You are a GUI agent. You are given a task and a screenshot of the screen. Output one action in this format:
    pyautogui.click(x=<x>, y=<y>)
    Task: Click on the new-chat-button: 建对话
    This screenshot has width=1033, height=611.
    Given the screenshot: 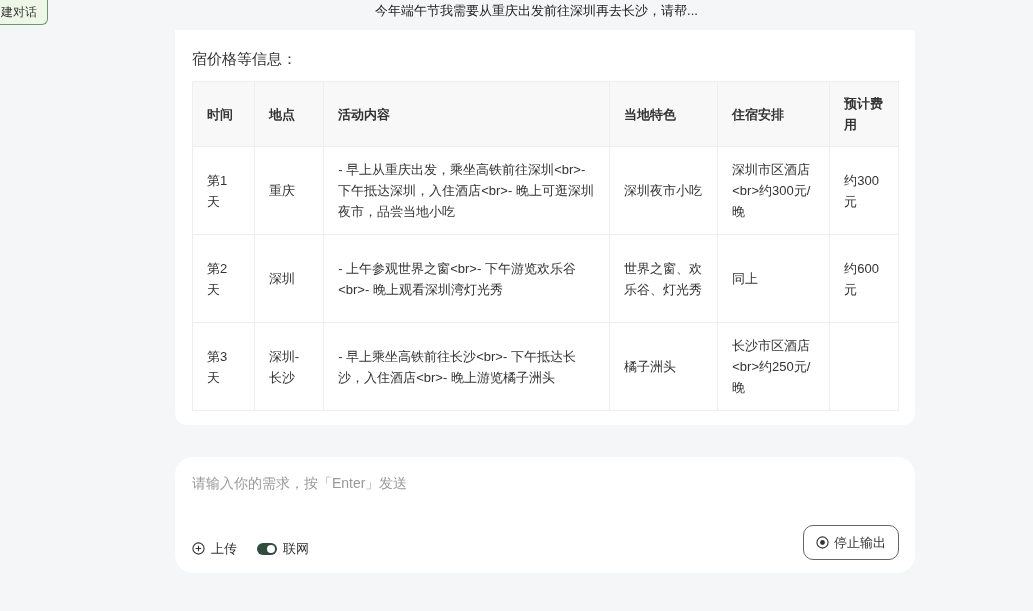 What is the action you would take?
    pyautogui.click(x=24, y=12)
    